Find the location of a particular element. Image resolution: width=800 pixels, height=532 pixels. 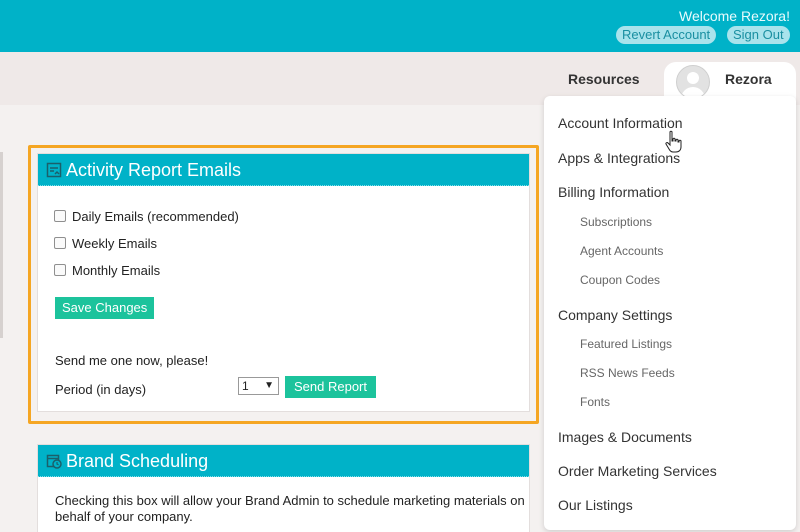

save-changes-button: Save Changes is located at coordinates (105, 308).